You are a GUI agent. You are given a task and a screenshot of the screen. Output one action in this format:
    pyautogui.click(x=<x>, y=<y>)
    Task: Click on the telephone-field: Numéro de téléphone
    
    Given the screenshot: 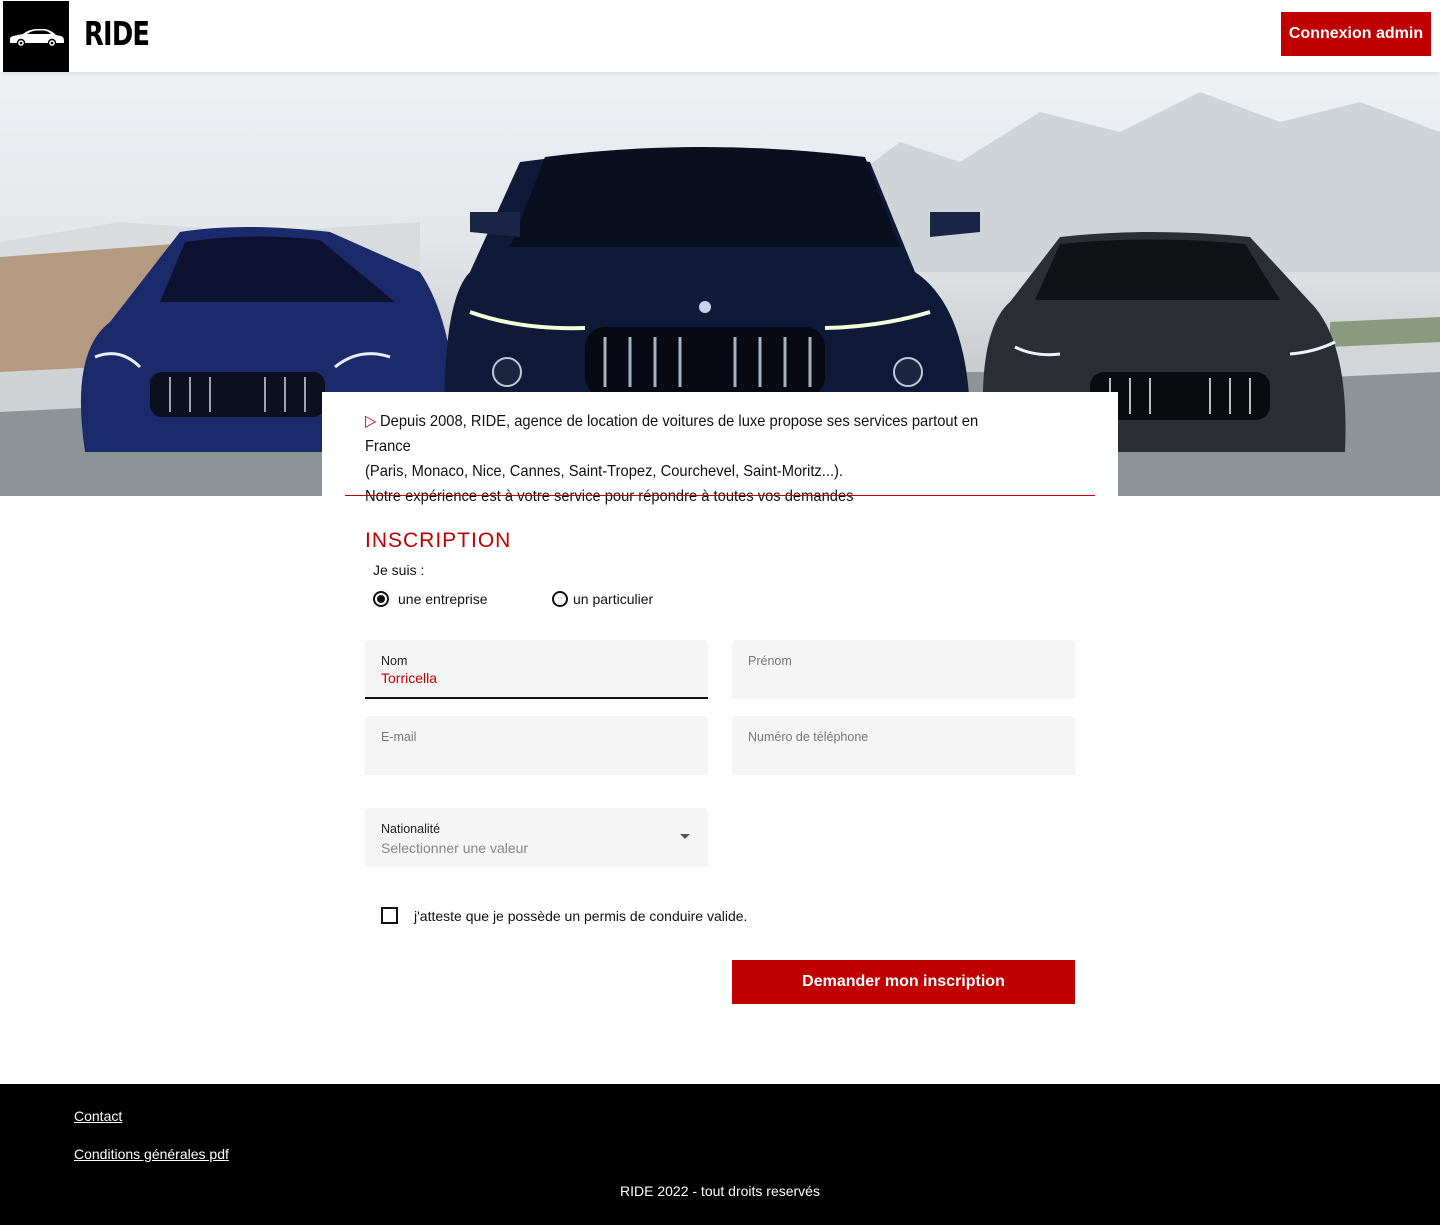 What is the action you would take?
    pyautogui.click(x=903, y=745)
    